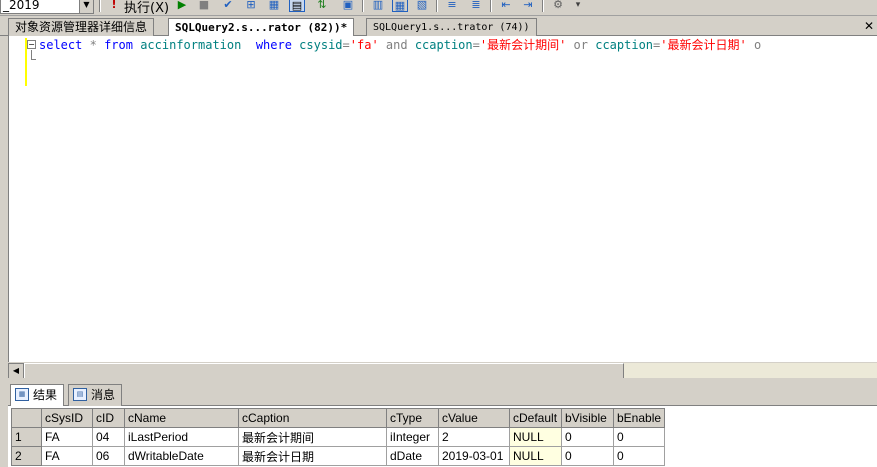 Image resolution: width=877 pixels, height=467 pixels. Describe the element at coordinates (26, 418) in the screenshot. I see `row-header-corner` at that location.